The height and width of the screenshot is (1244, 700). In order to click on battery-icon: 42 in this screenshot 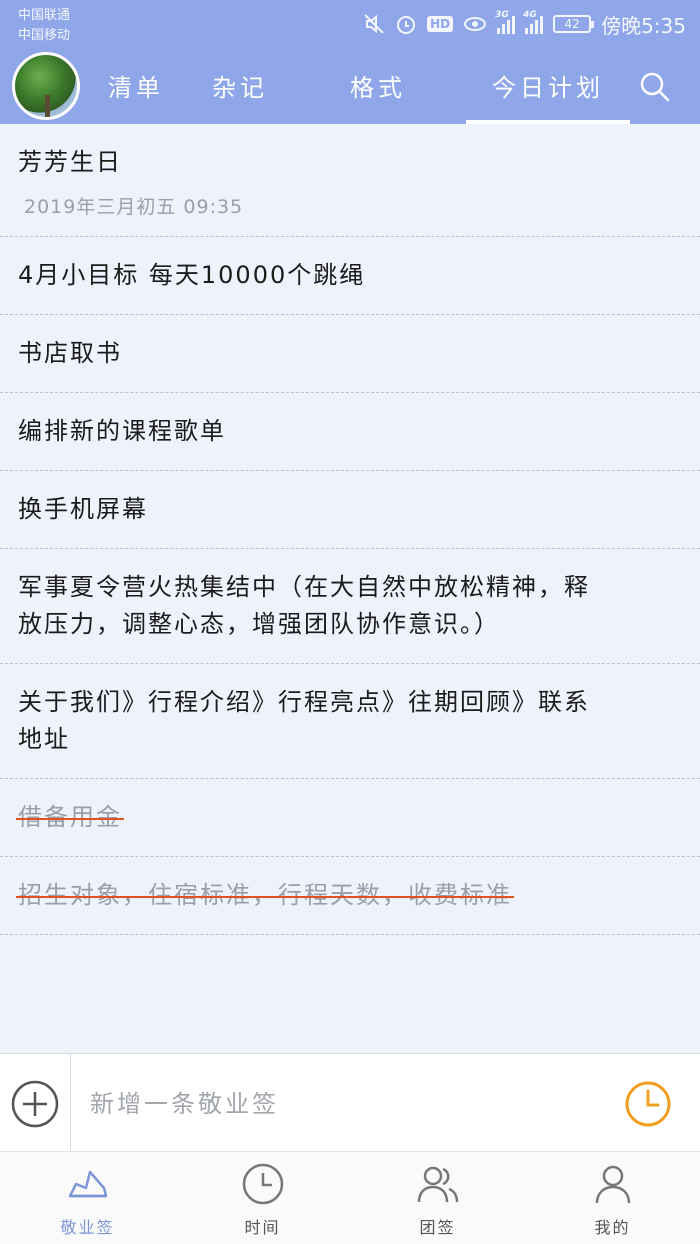, I will do `click(574, 24)`.